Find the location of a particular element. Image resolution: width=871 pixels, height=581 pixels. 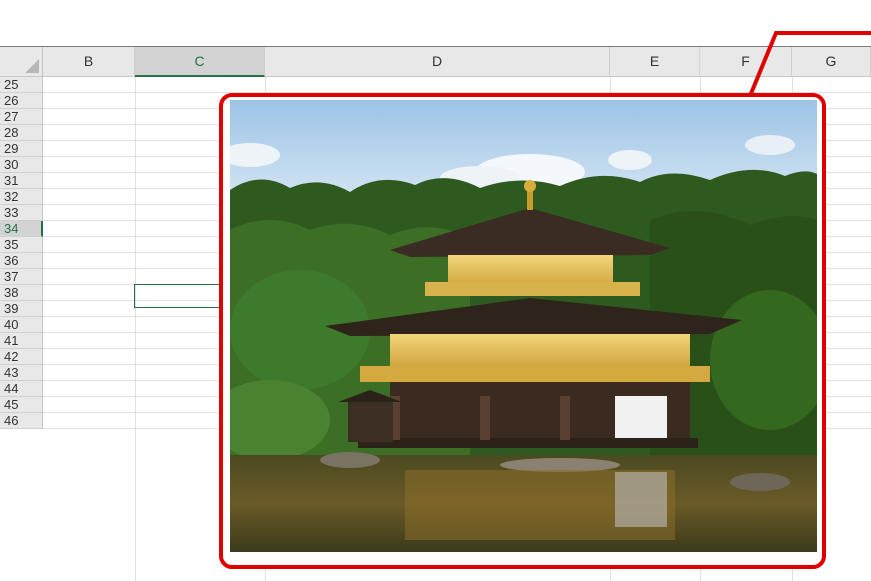

column-header-b: B is located at coordinates (89, 62).